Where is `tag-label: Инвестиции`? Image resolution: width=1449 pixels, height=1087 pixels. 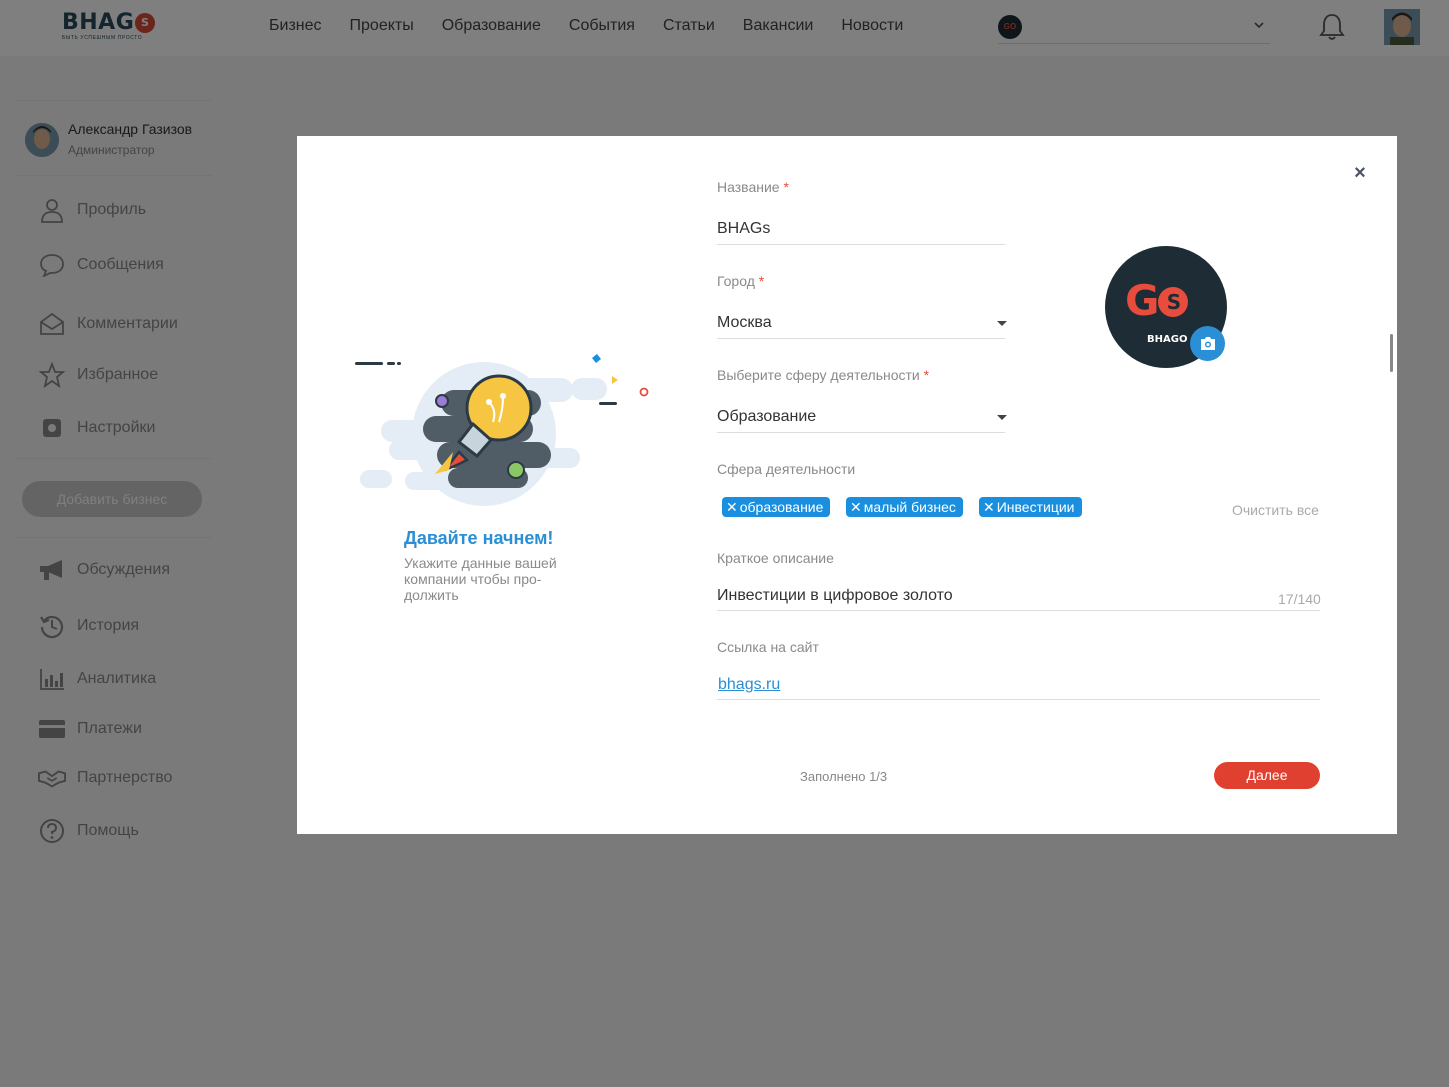
tag-label: Инвестиции is located at coordinates (1035, 507).